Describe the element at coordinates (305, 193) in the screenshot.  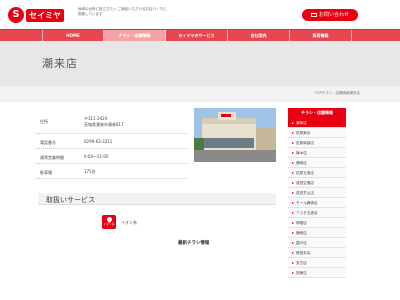
I see `sidebar-item-label: 成田芝山店` at that location.